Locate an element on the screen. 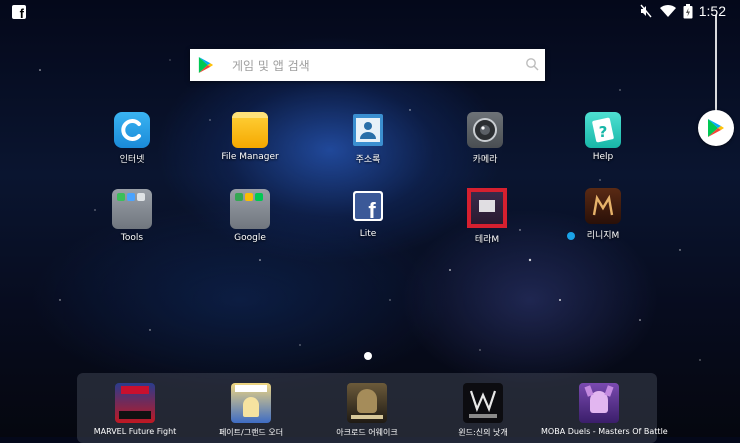  app-camera: 카메라 is located at coordinates (485, 138).